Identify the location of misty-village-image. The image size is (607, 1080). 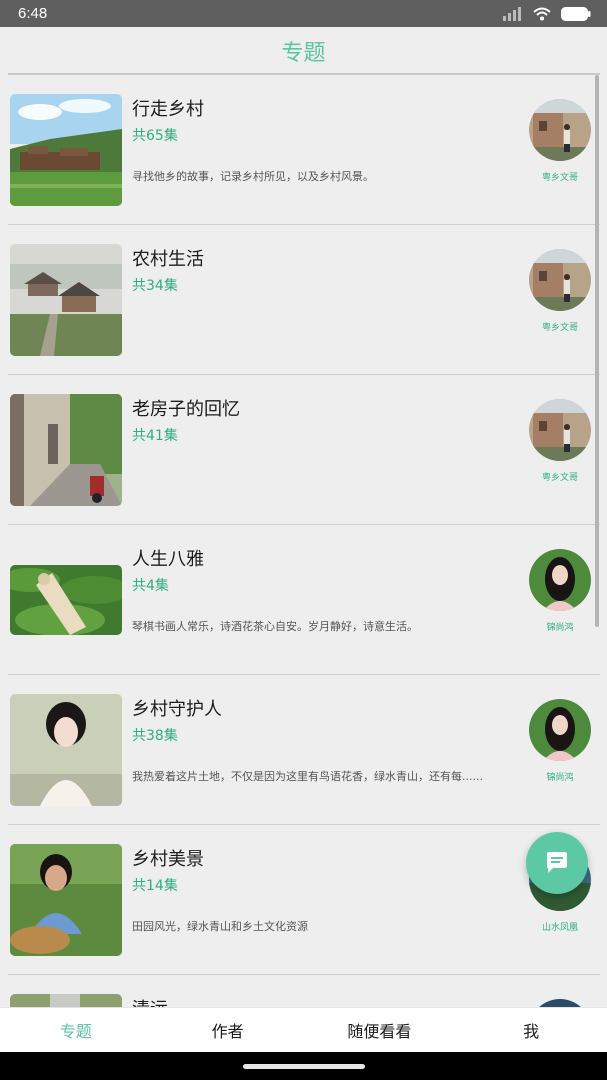
(66, 300).